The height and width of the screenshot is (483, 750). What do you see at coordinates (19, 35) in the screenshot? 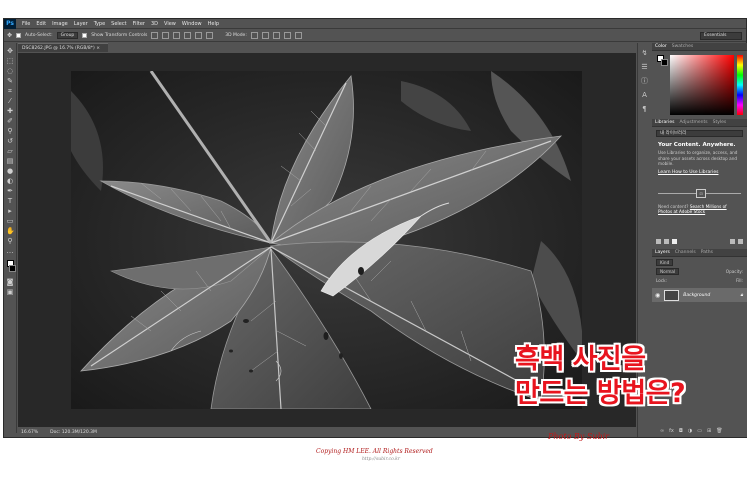
I see `auto-select-checkbox` at bounding box center [19, 35].